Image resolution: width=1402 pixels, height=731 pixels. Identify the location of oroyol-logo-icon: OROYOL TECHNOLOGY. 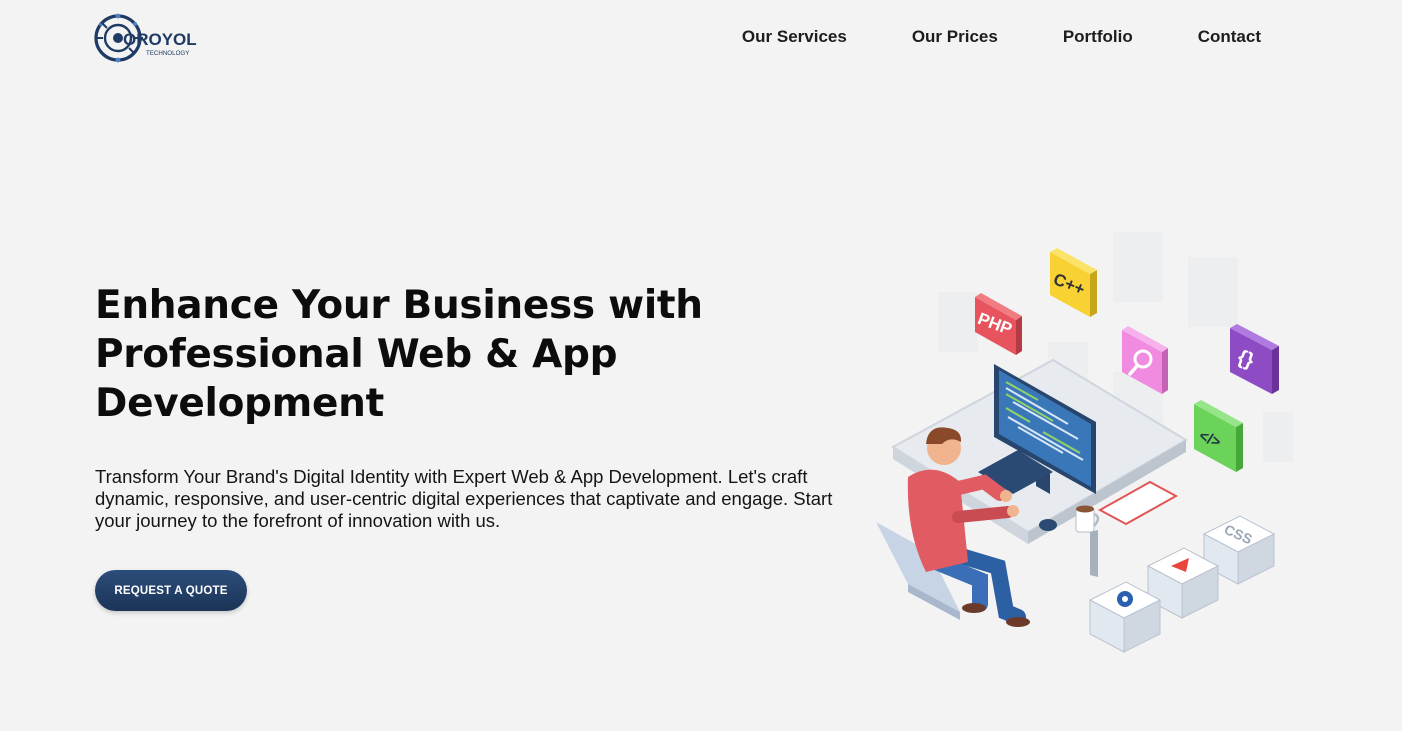
(145, 38).